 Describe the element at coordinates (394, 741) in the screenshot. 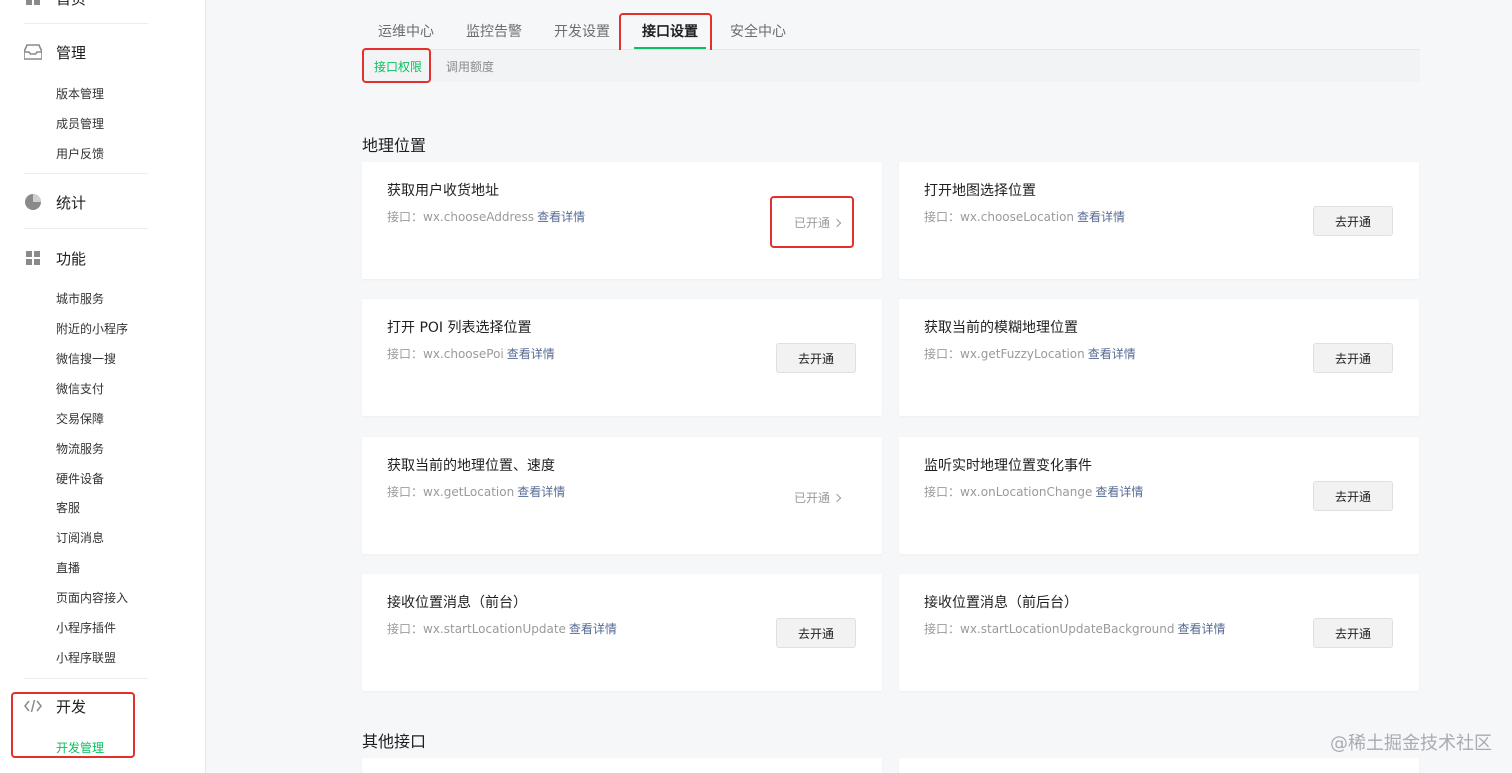

I see `section-title-other: 其他接口` at that location.